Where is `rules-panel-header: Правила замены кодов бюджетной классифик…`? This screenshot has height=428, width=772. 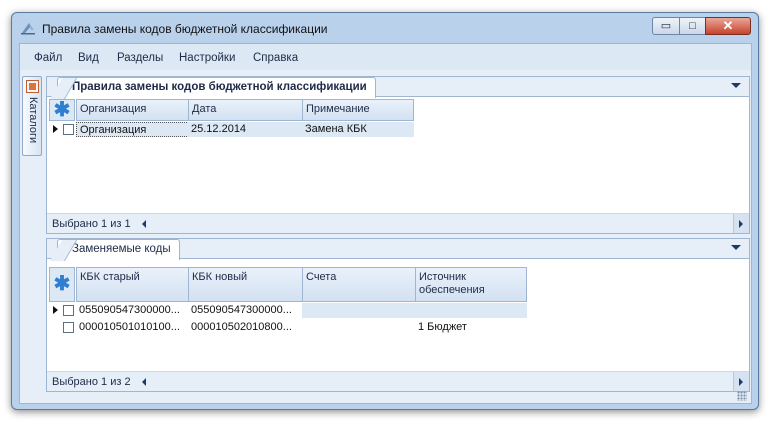 rules-panel-header: Правила замены кодов бюджетной классифик… is located at coordinates (398, 87).